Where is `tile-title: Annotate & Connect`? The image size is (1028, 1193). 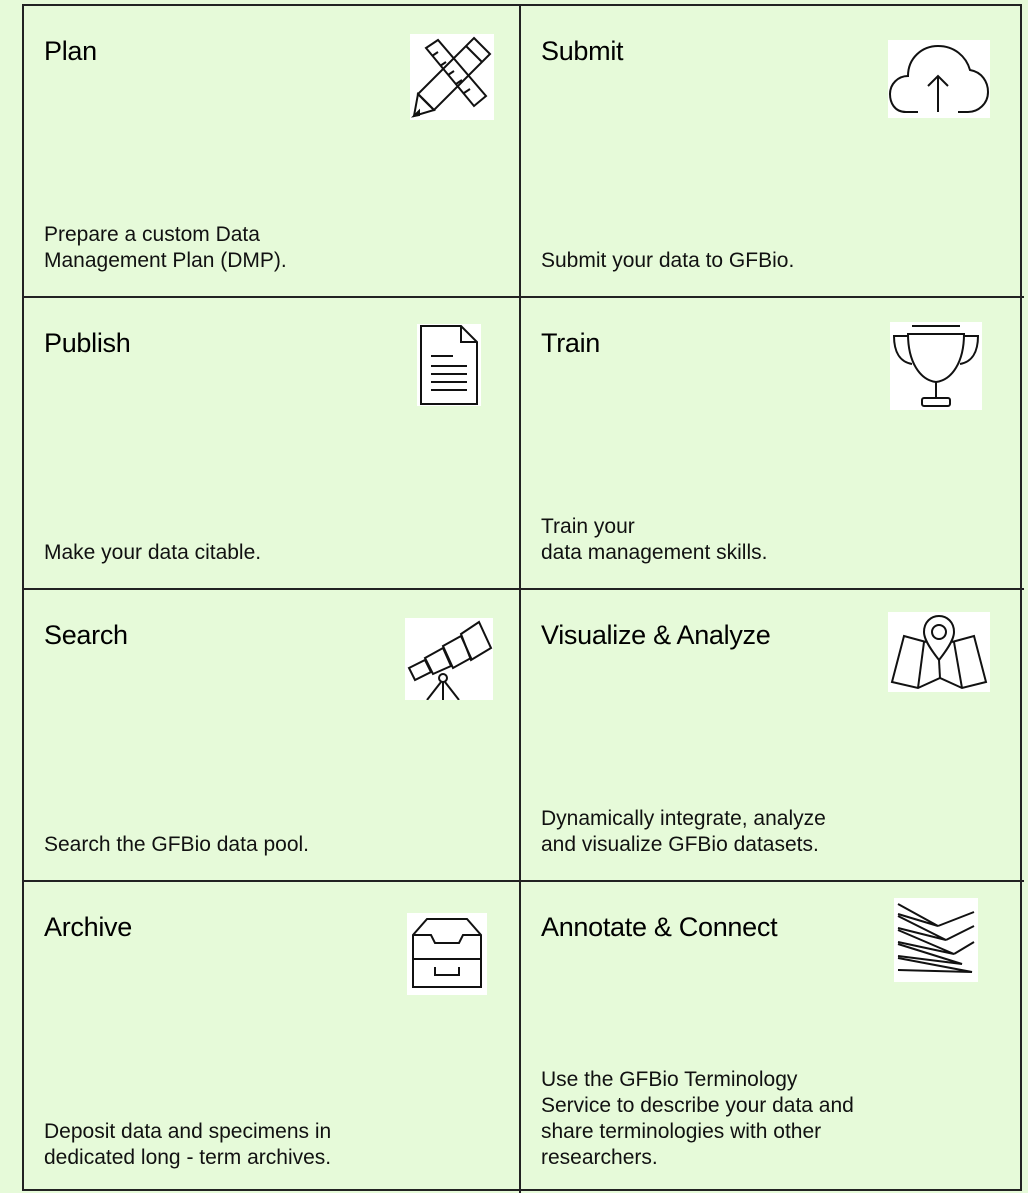
tile-title: Annotate & Connect is located at coordinates (659, 927).